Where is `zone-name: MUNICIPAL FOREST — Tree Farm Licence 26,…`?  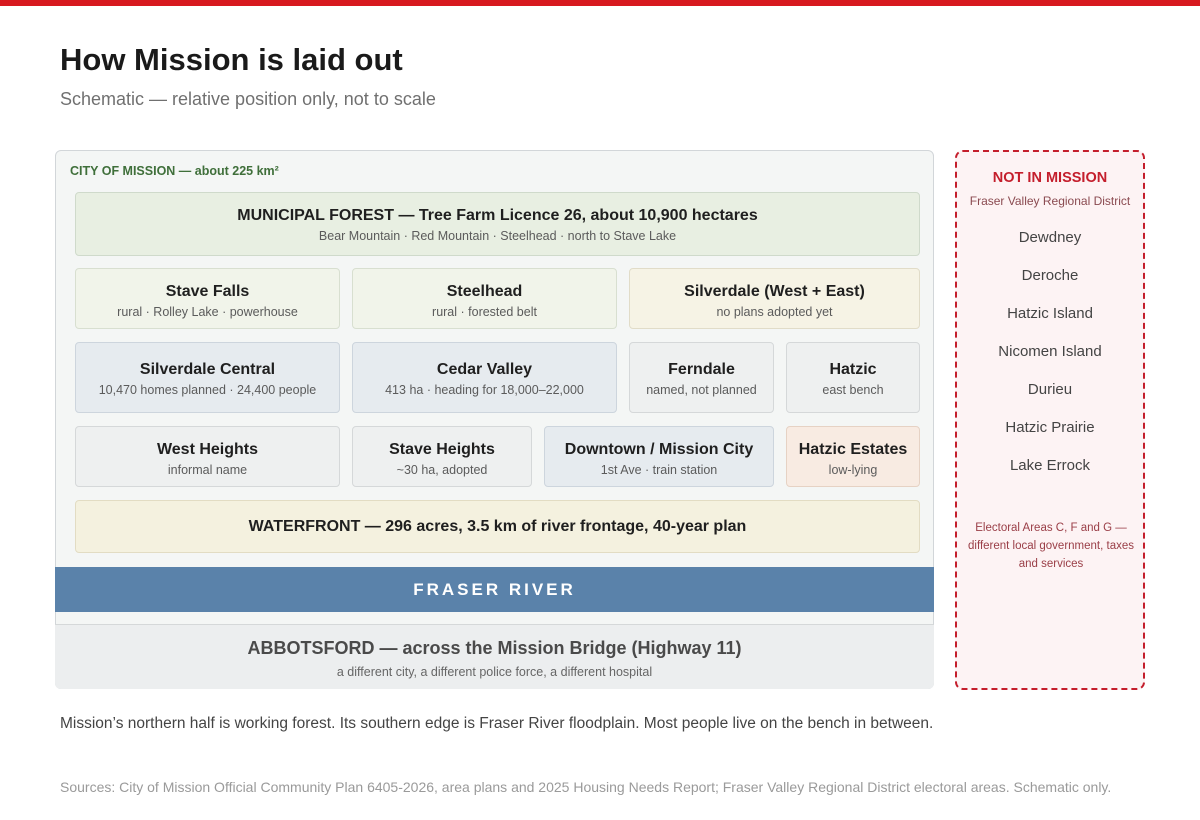 zone-name: MUNICIPAL FOREST — Tree Farm Licence 26,… is located at coordinates (497, 215).